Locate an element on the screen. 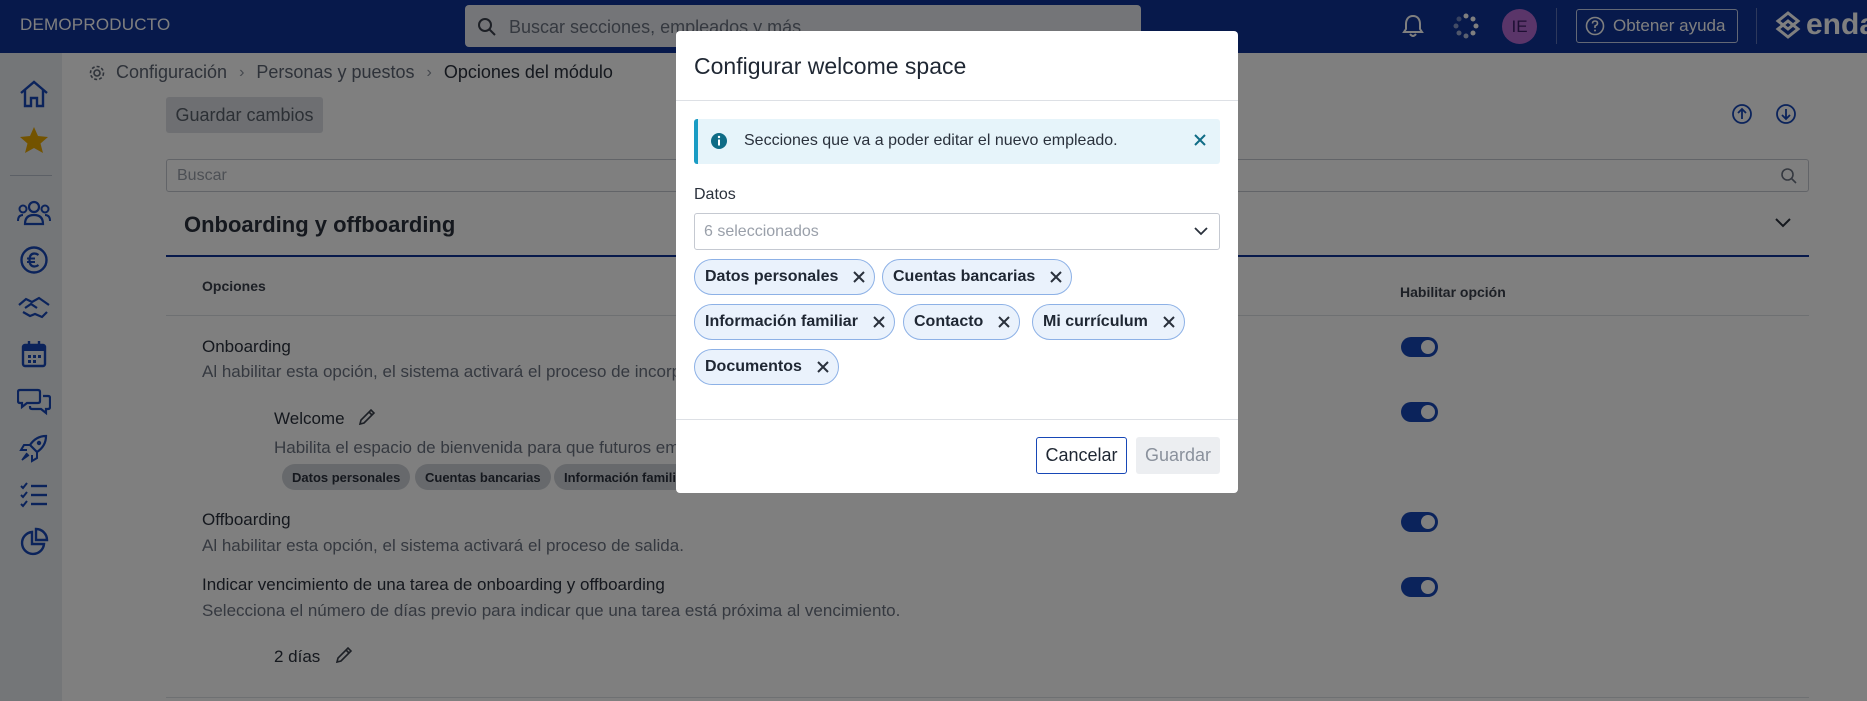  modal-footer-divider is located at coordinates (957, 419).